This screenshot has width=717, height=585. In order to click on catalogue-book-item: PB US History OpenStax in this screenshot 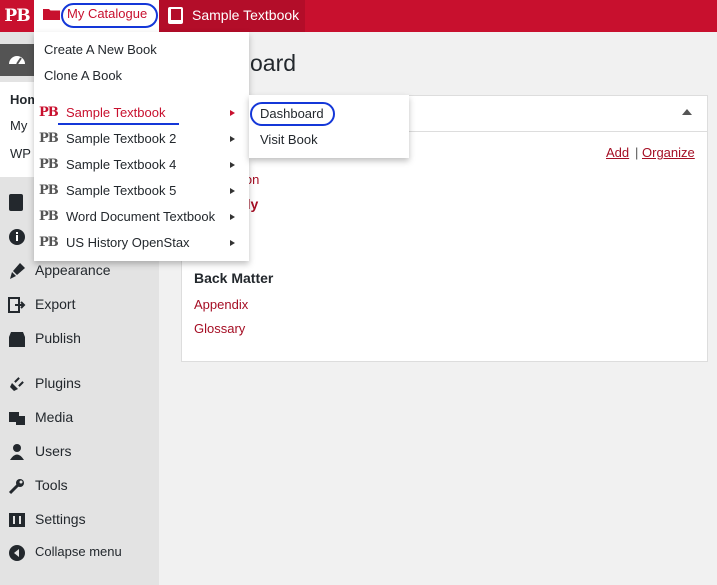, I will do `click(141, 243)`.